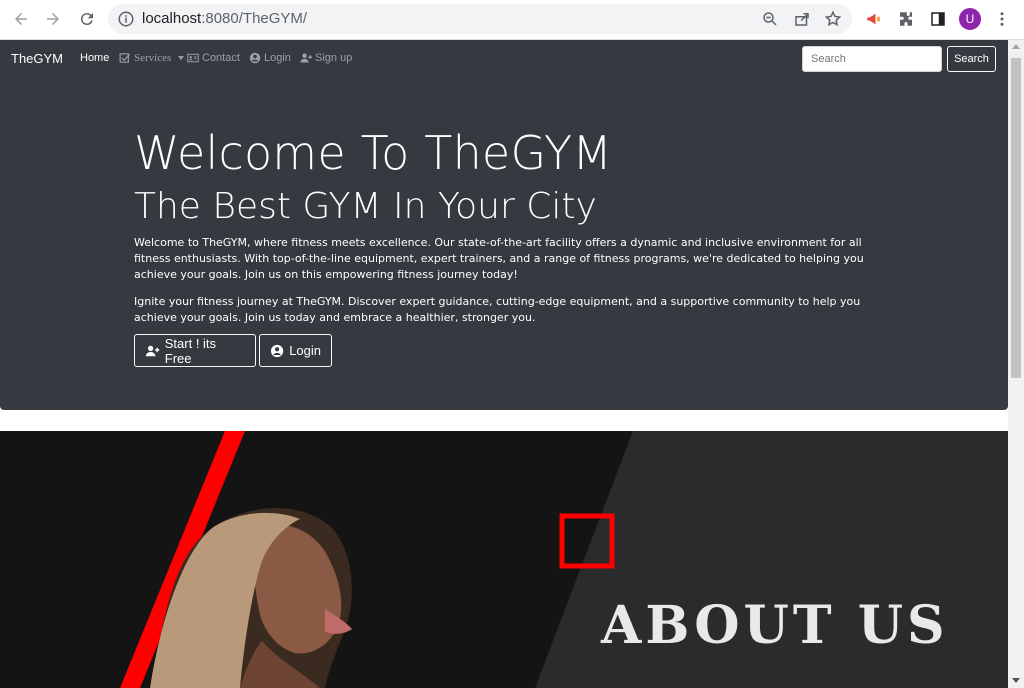  What do you see at coordinates (906, 19) in the screenshot?
I see `extensions-icon` at bounding box center [906, 19].